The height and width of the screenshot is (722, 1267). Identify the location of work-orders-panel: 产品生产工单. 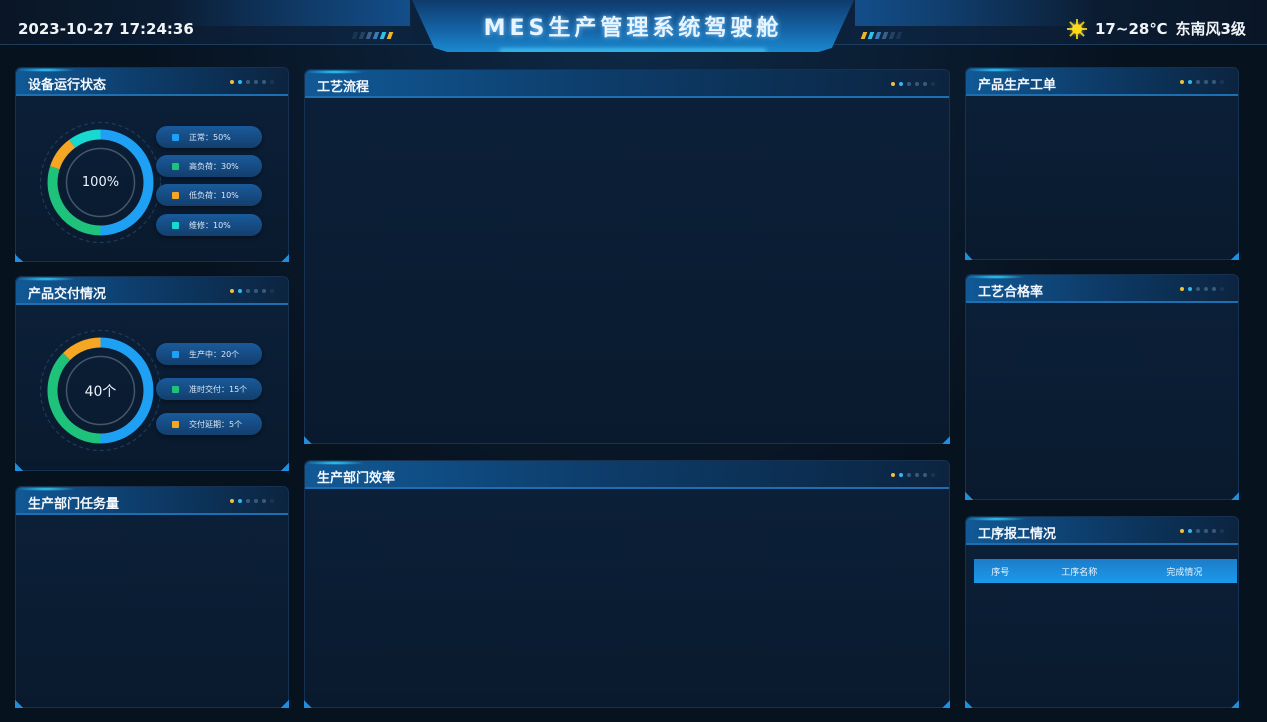
(1102, 163).